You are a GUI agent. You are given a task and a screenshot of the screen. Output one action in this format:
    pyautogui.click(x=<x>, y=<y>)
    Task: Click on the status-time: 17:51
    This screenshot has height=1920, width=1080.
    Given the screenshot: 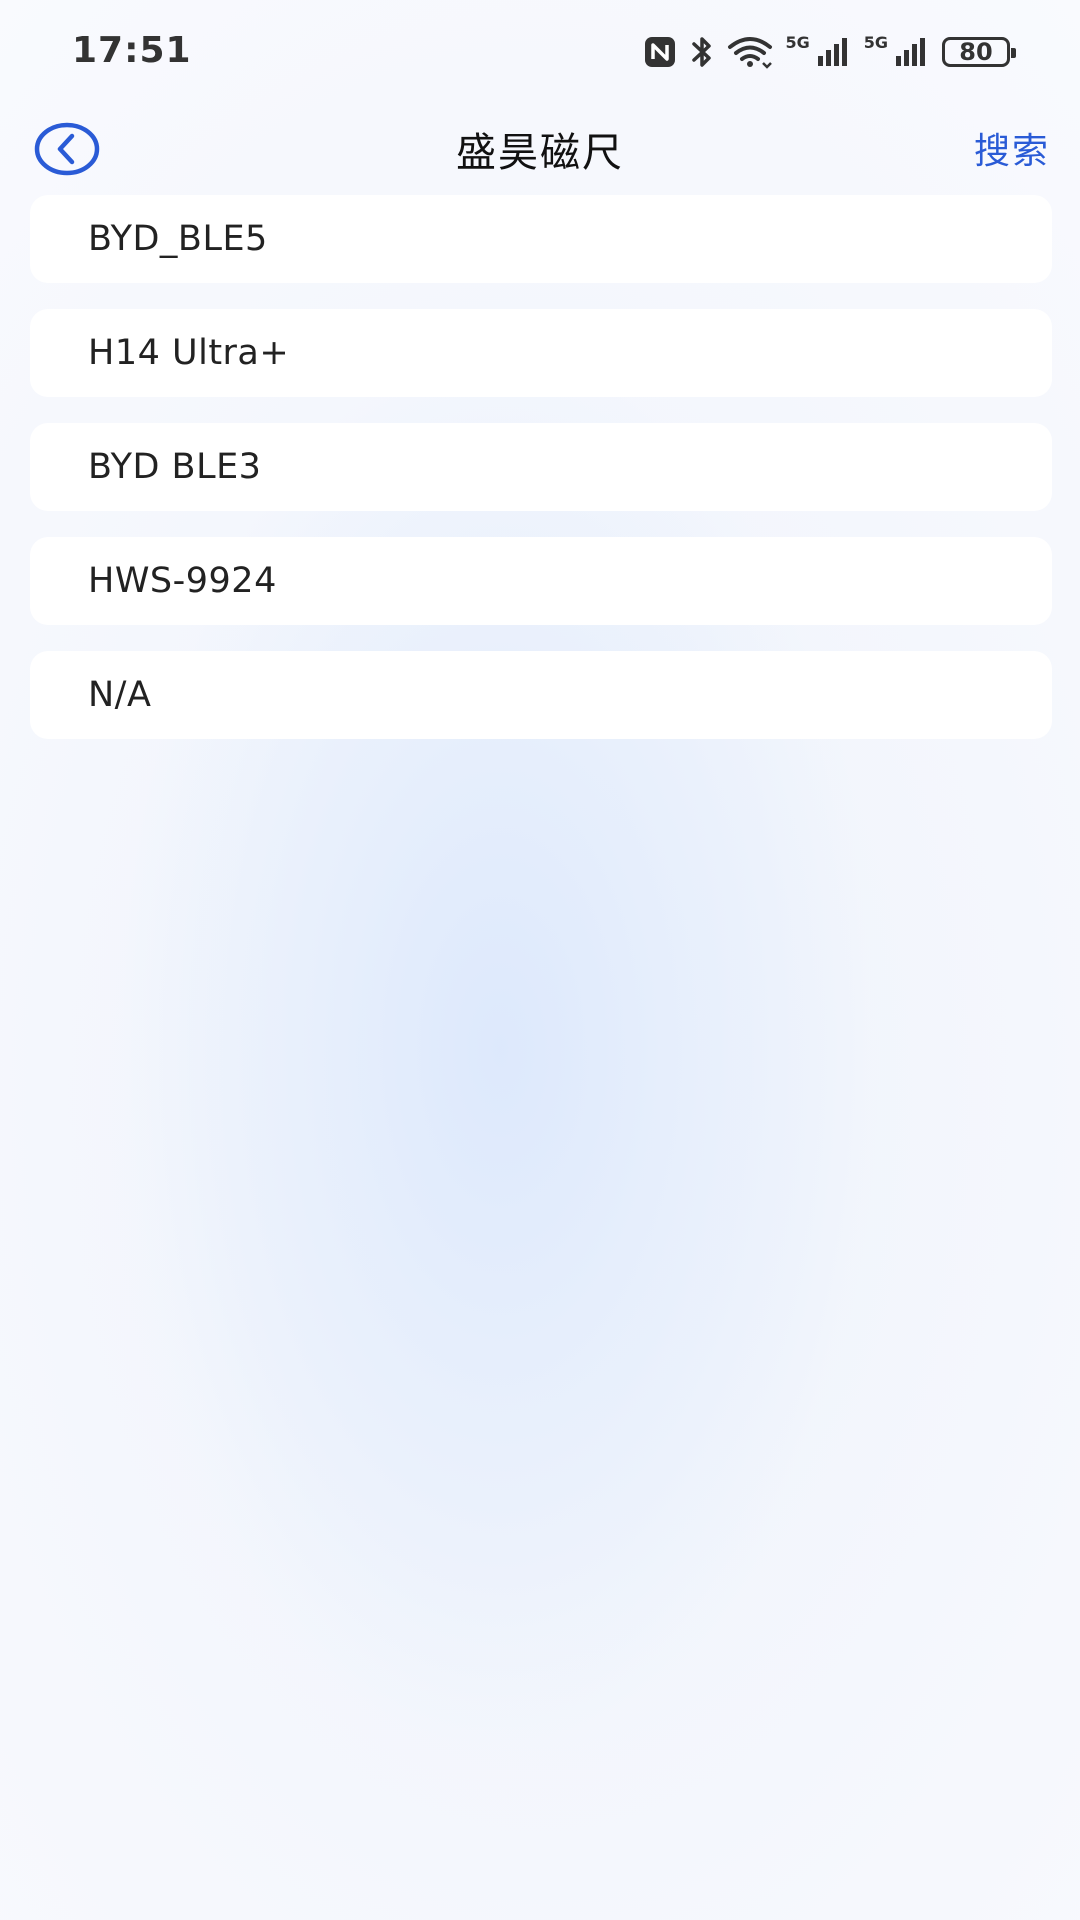 What is the action you would take?
    pyautogui.click(x=132, y=50)
    